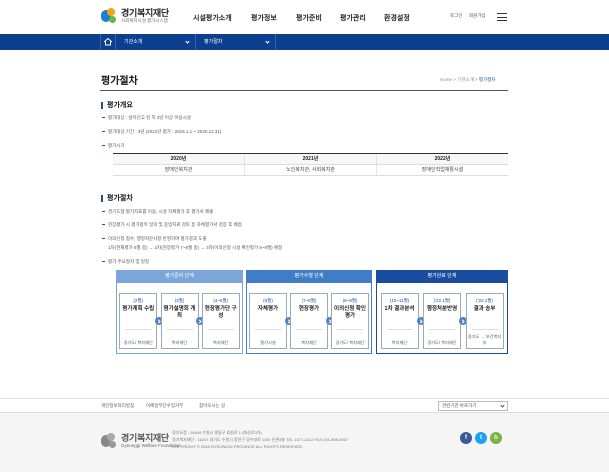 The width and height of the screenshot is (609, 472). What do you see at coordinates (217, 432) in the screenshot?
I see `address-line: 경기도청 : 16444 수원시 팔달구 효원로 1 (매산로3가)` at bounding box center [217, 432].